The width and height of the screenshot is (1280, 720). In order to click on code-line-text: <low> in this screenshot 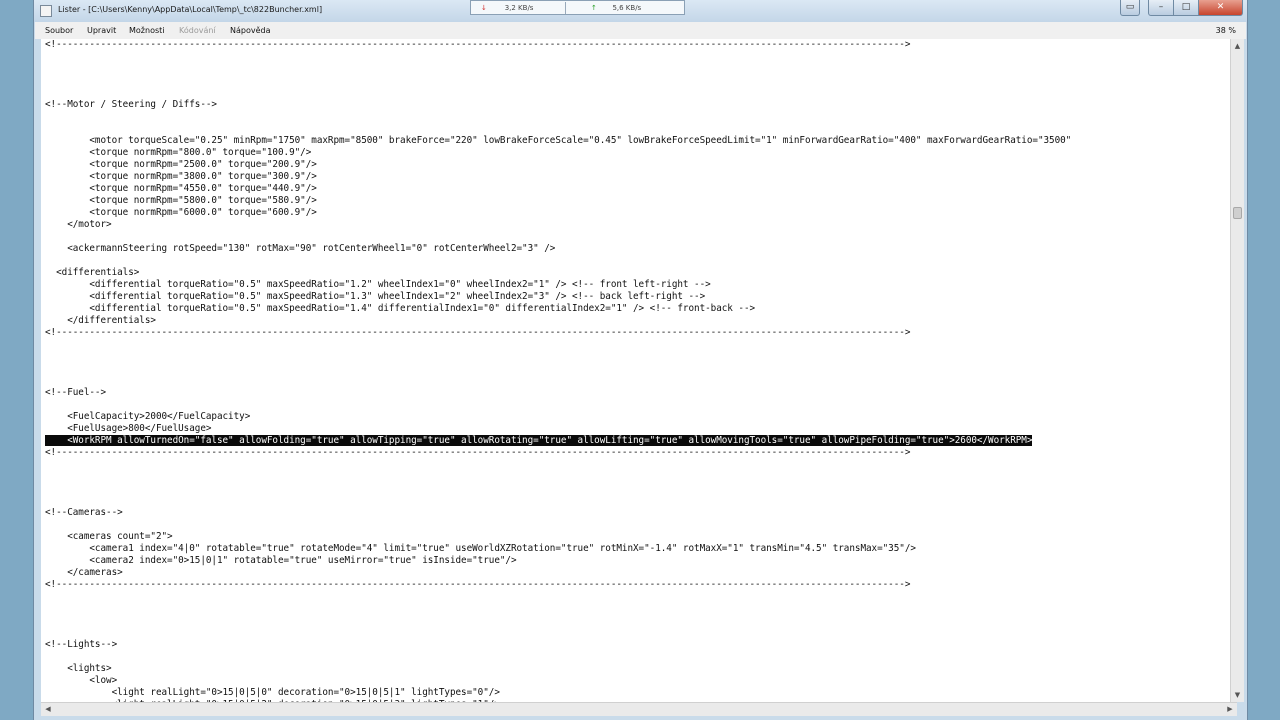, I will do `click(81, 680)`.